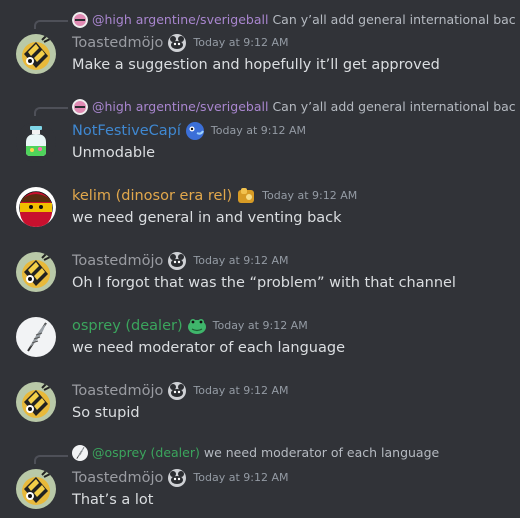  Describe the element at coordinates (146, 453) in the screenshot. I see `reply-author: @osprey (dealer)` at that location.